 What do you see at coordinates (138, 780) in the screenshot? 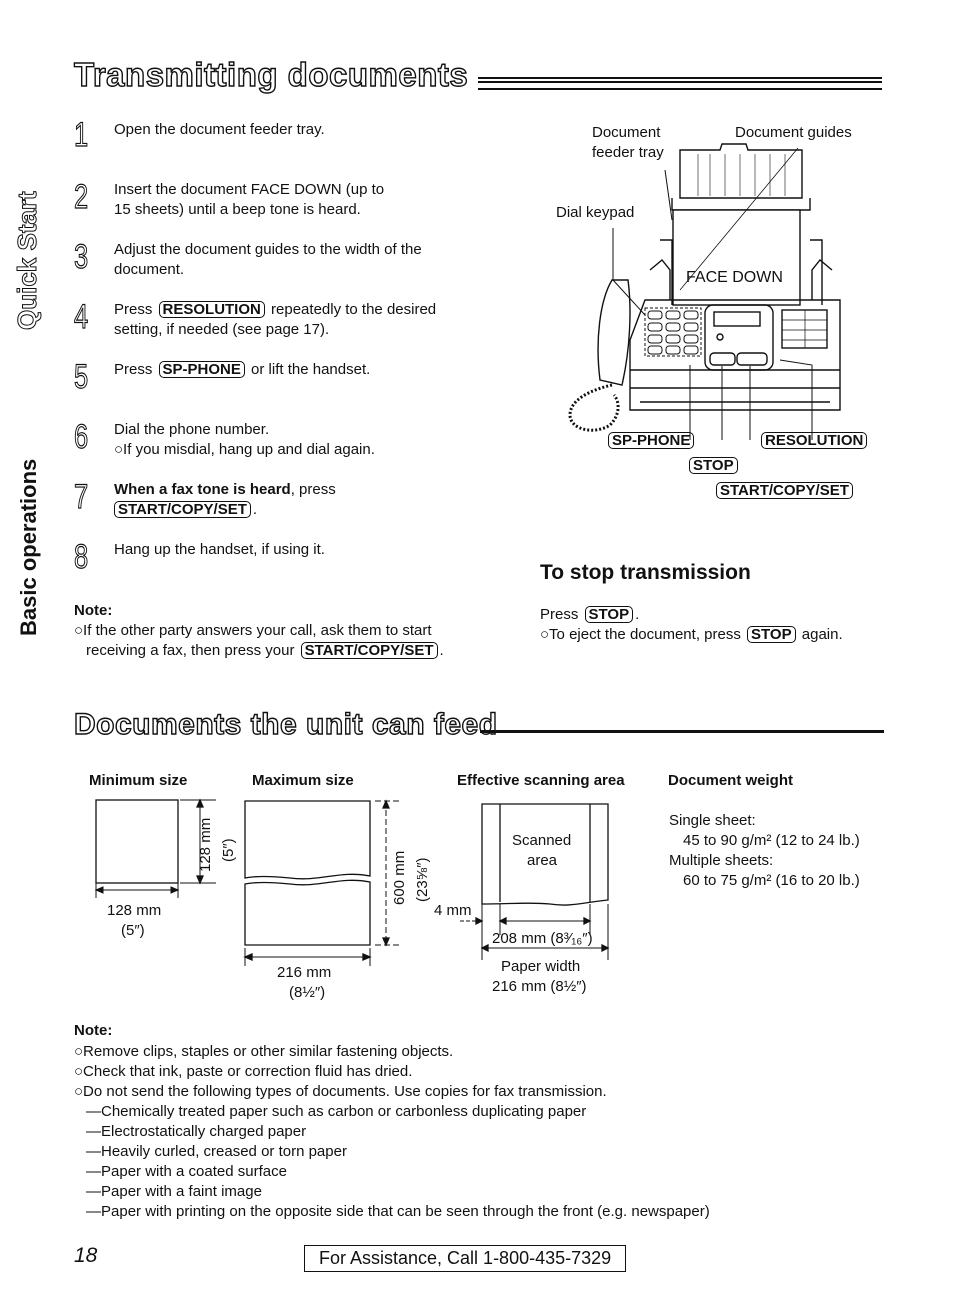
I see `min-size-heading: Minimum size` at bounding box center [138, 780].